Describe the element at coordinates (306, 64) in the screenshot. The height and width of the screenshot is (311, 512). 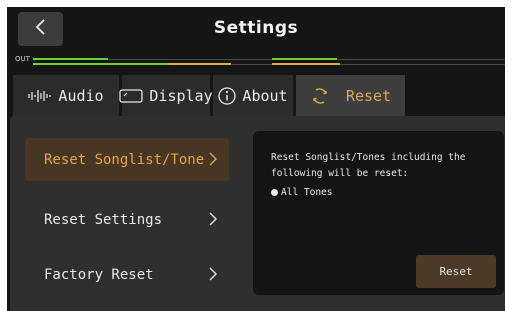
I see `meter-fill-right-orange` at that location.